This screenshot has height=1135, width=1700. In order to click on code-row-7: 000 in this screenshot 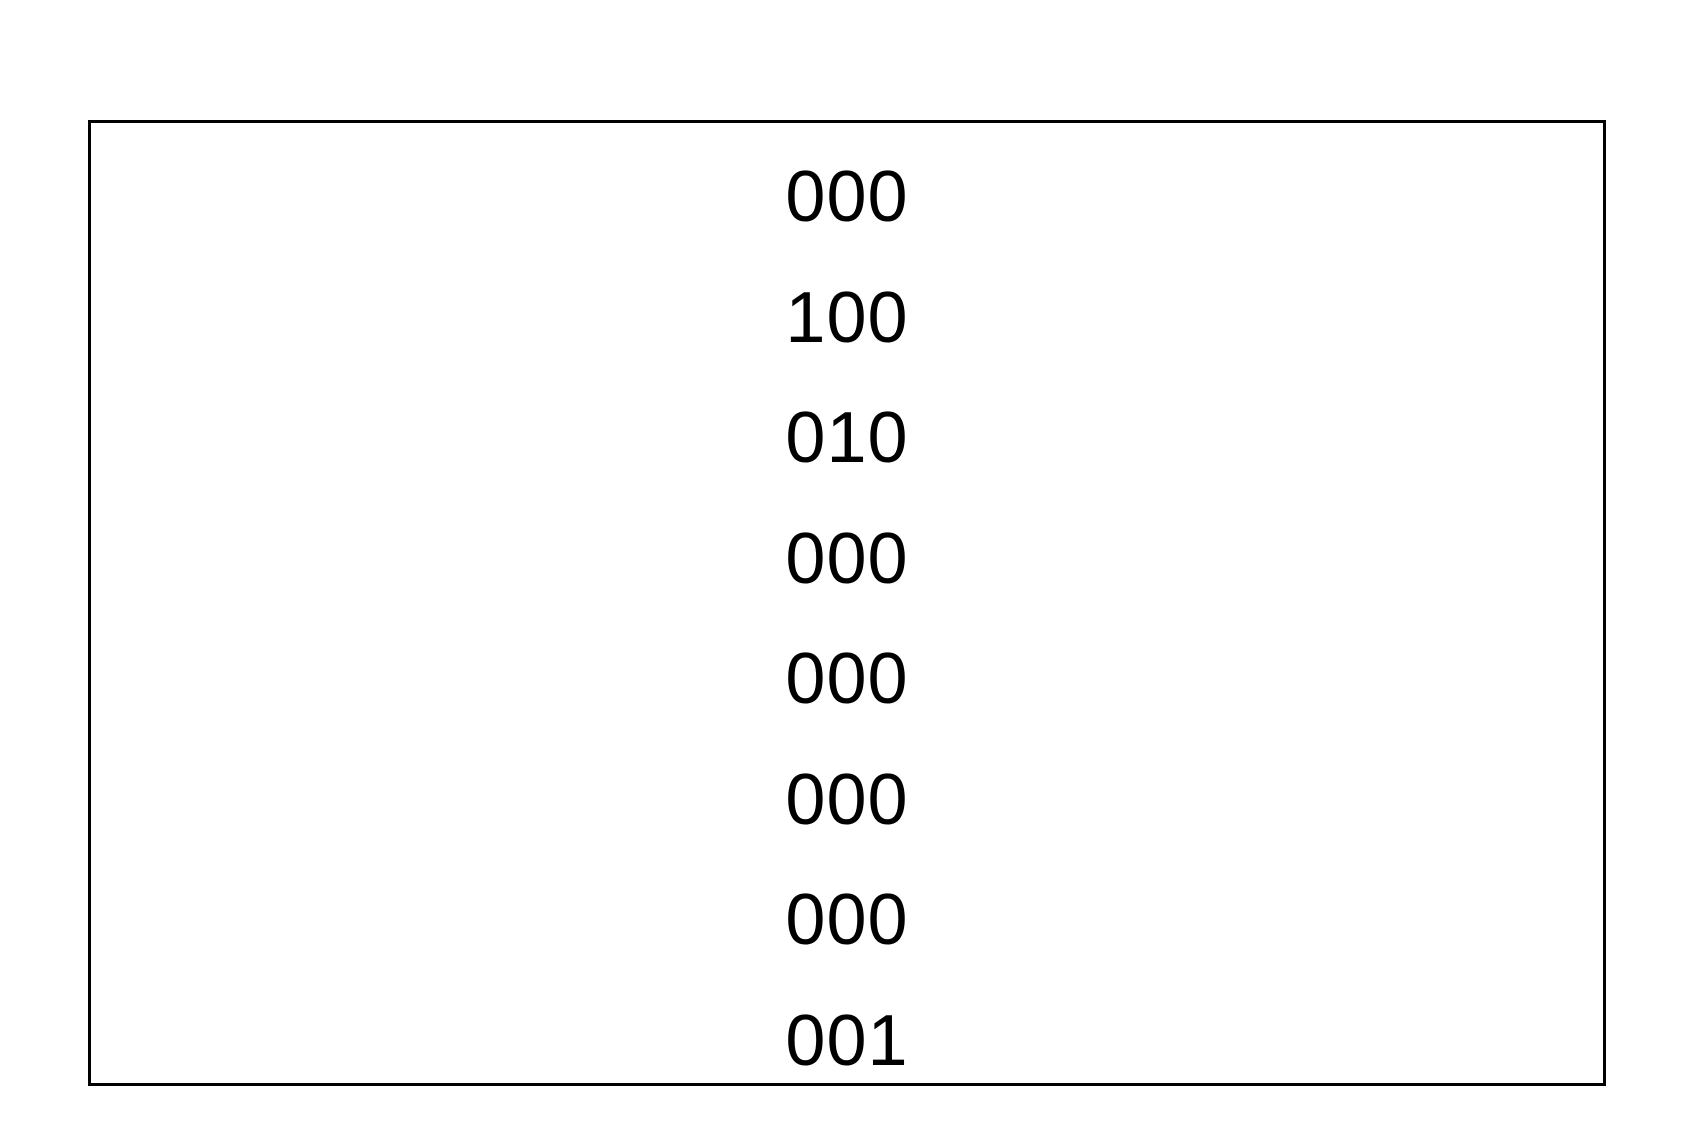, I will do `click(847, 920)`.